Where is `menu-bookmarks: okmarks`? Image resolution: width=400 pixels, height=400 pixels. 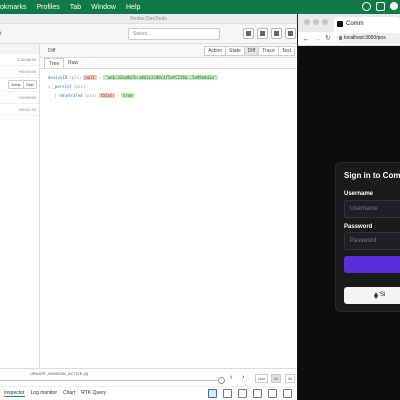
menu-bookmarks: okmarks is located at coordinates (15, 7).